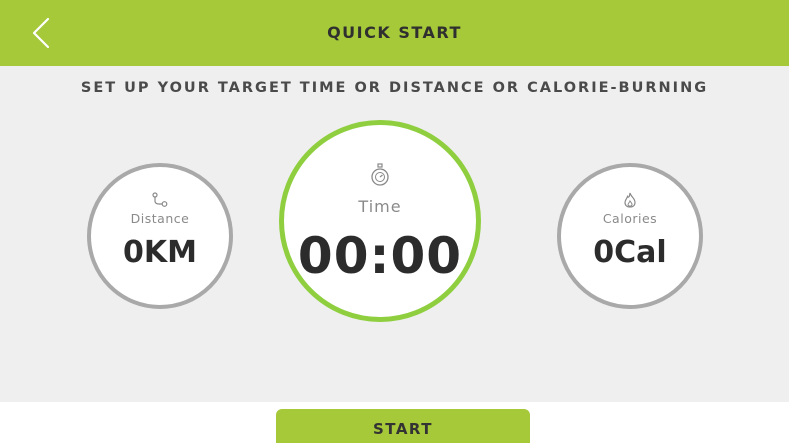 Image resolution: width=789 pixels, height=443 pixels. What do you see at coordinates (403, 426) in the screenshot?
I see `start-button: START` at bounding box center [403, 426].